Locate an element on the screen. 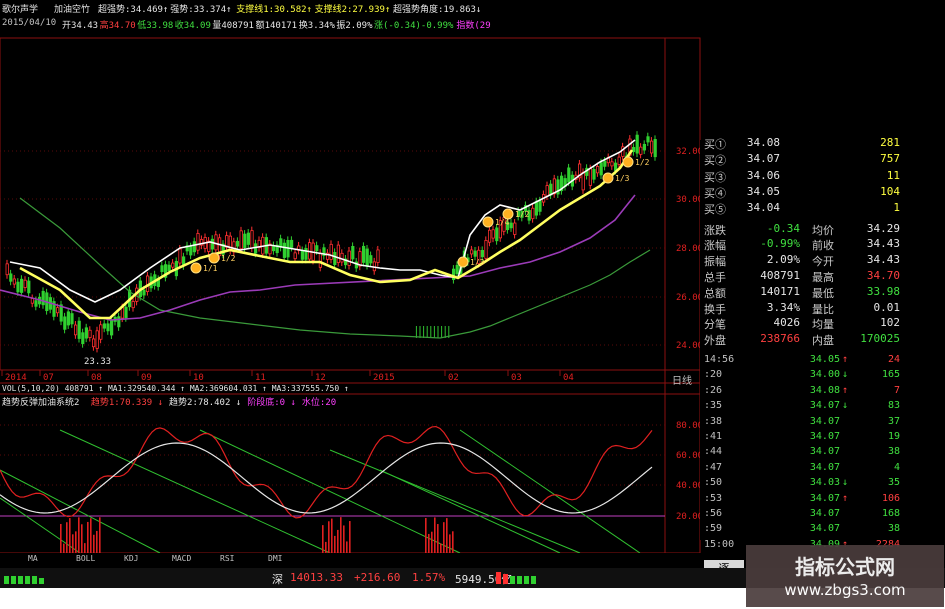 The width and height of the screenshot is (945, 609). x-tick-label: 03 is located at coordinates (516, 378).